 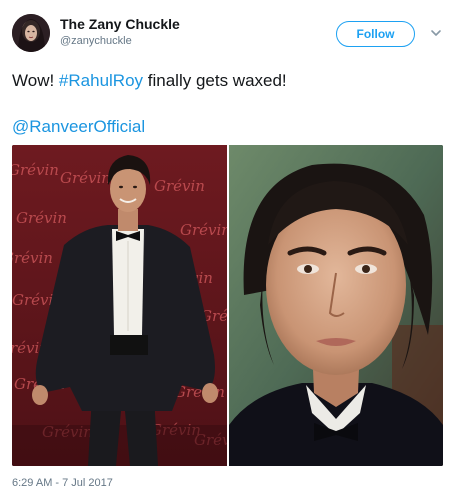 I want to click on tweet-text-before: Wow!, so click(x=35, y=80).